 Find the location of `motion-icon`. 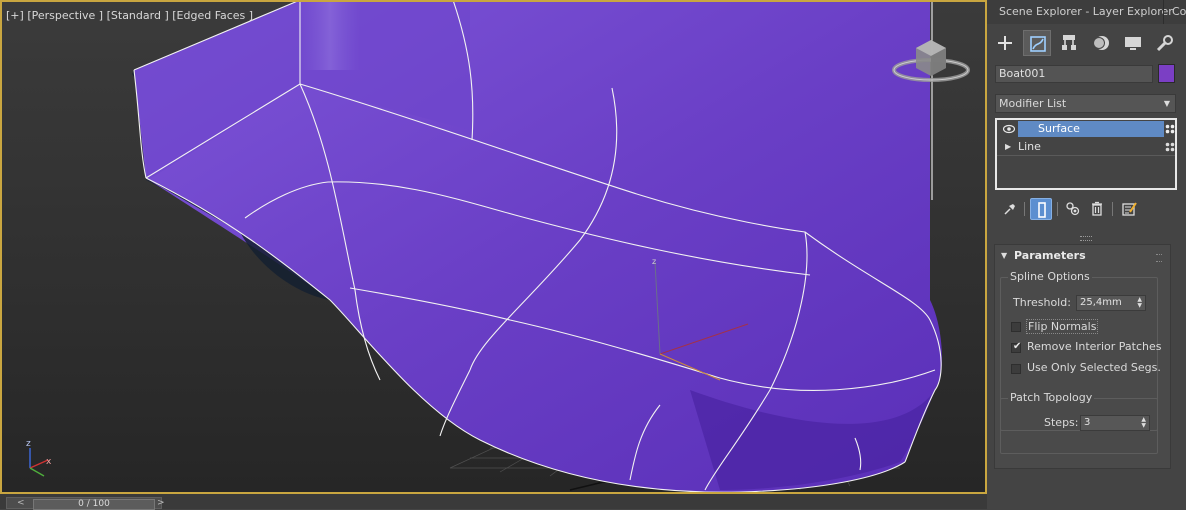

motion-icon is located at coordinates (1101, 43).